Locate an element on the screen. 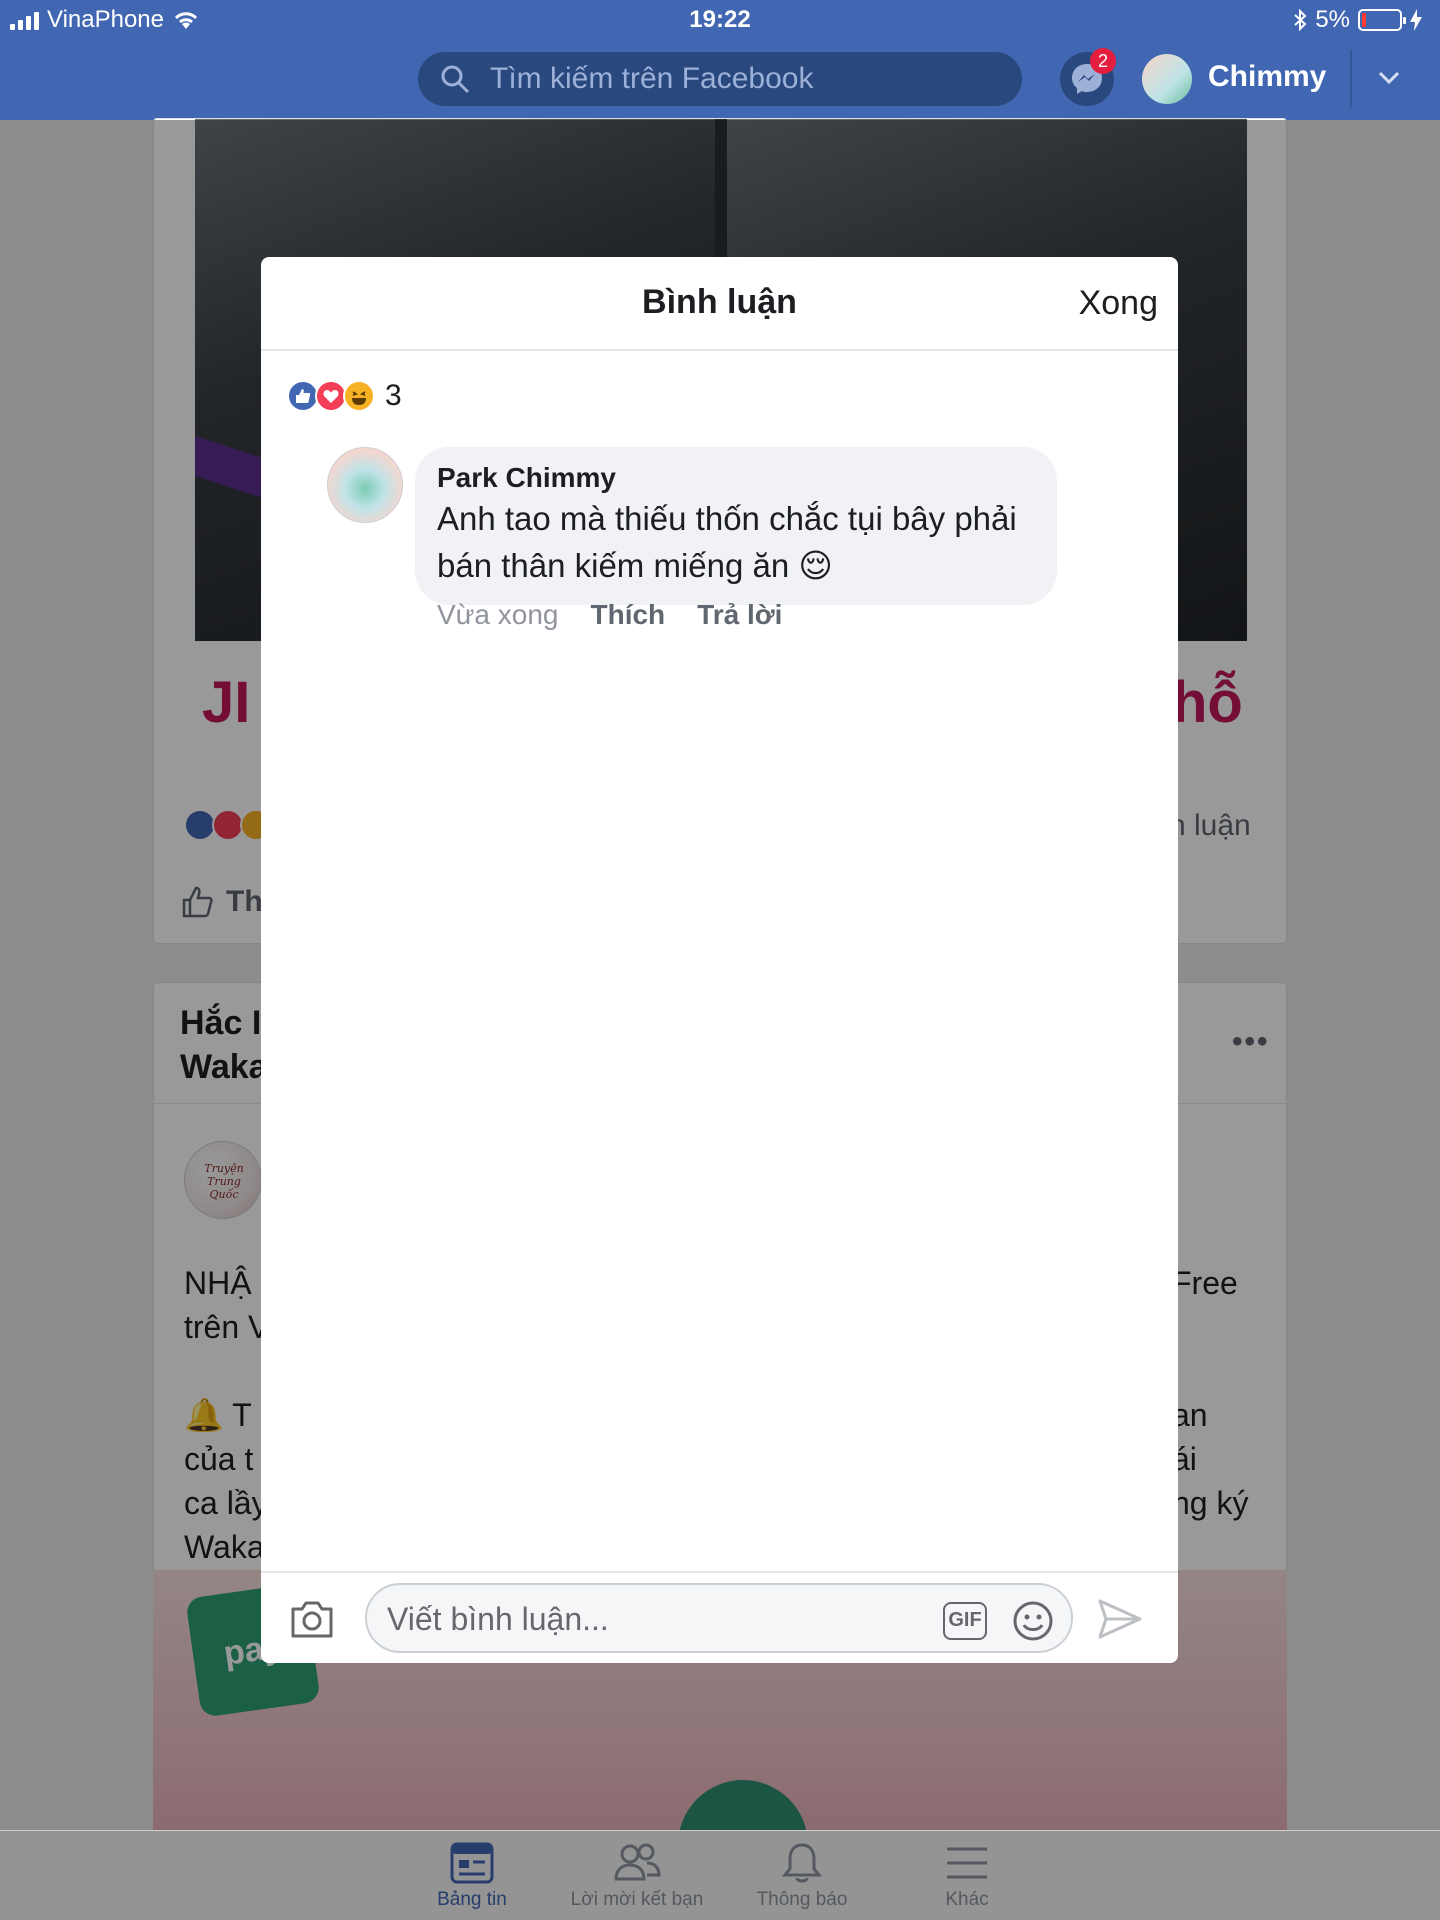  tab-bar-dim is located at coordinates (720, 1875).